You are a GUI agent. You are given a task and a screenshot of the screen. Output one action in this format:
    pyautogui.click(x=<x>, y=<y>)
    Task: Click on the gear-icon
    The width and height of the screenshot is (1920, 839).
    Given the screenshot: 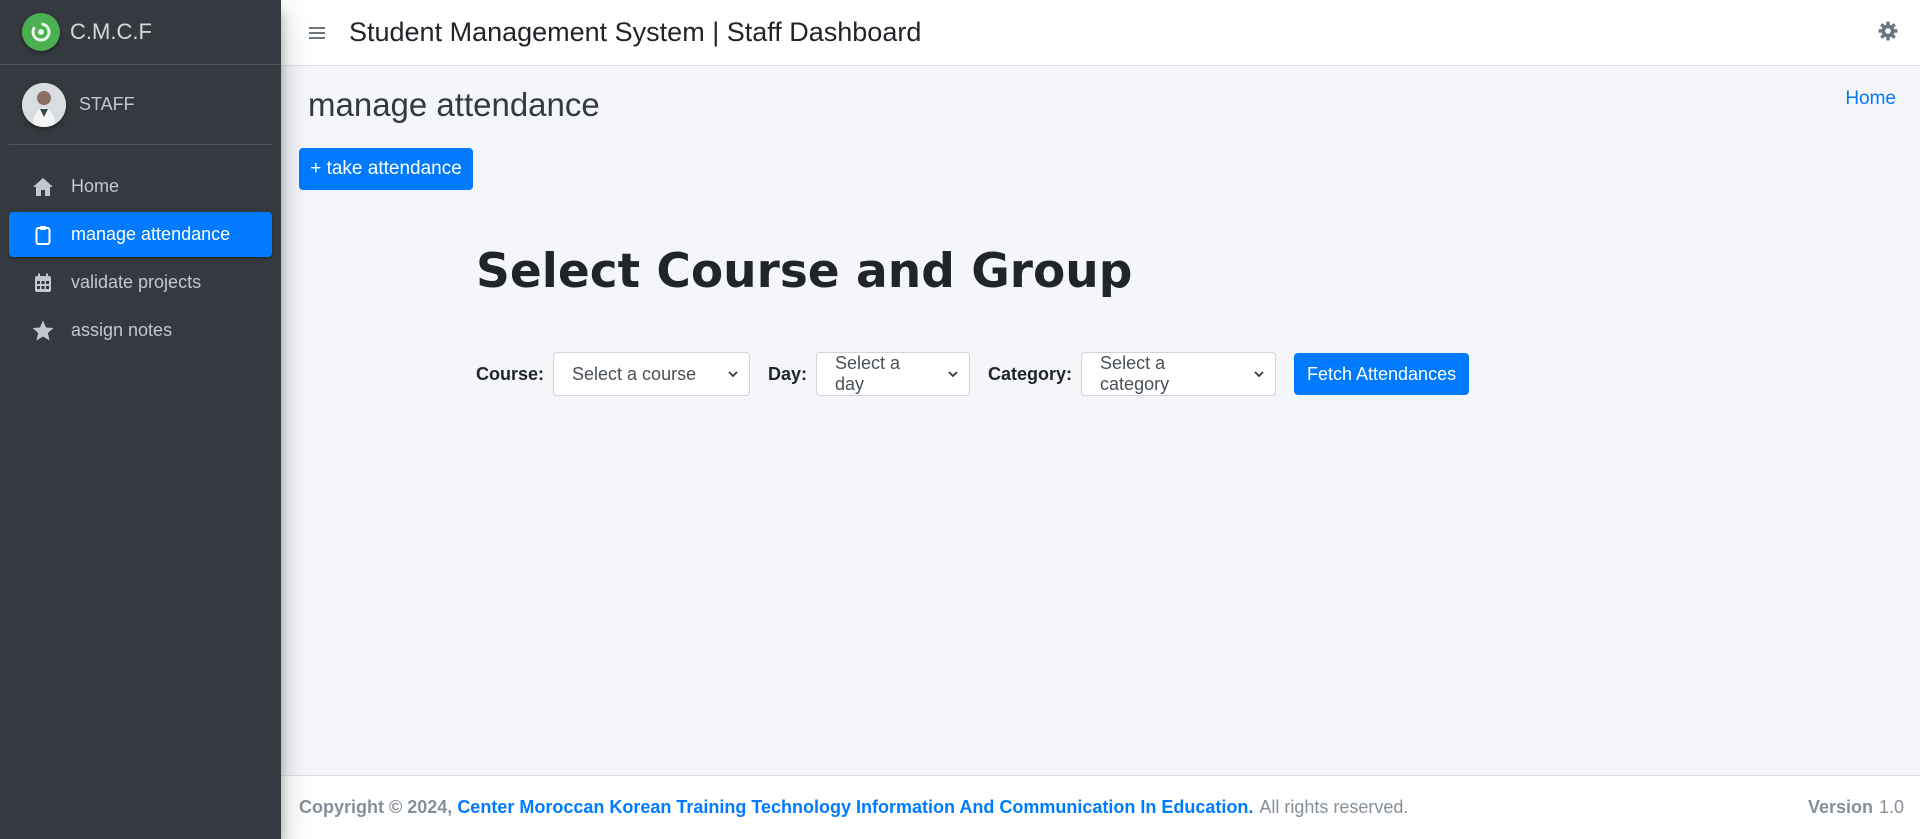 What is the action you would take?
    pyautogui.click(x=1890, y=33)
    